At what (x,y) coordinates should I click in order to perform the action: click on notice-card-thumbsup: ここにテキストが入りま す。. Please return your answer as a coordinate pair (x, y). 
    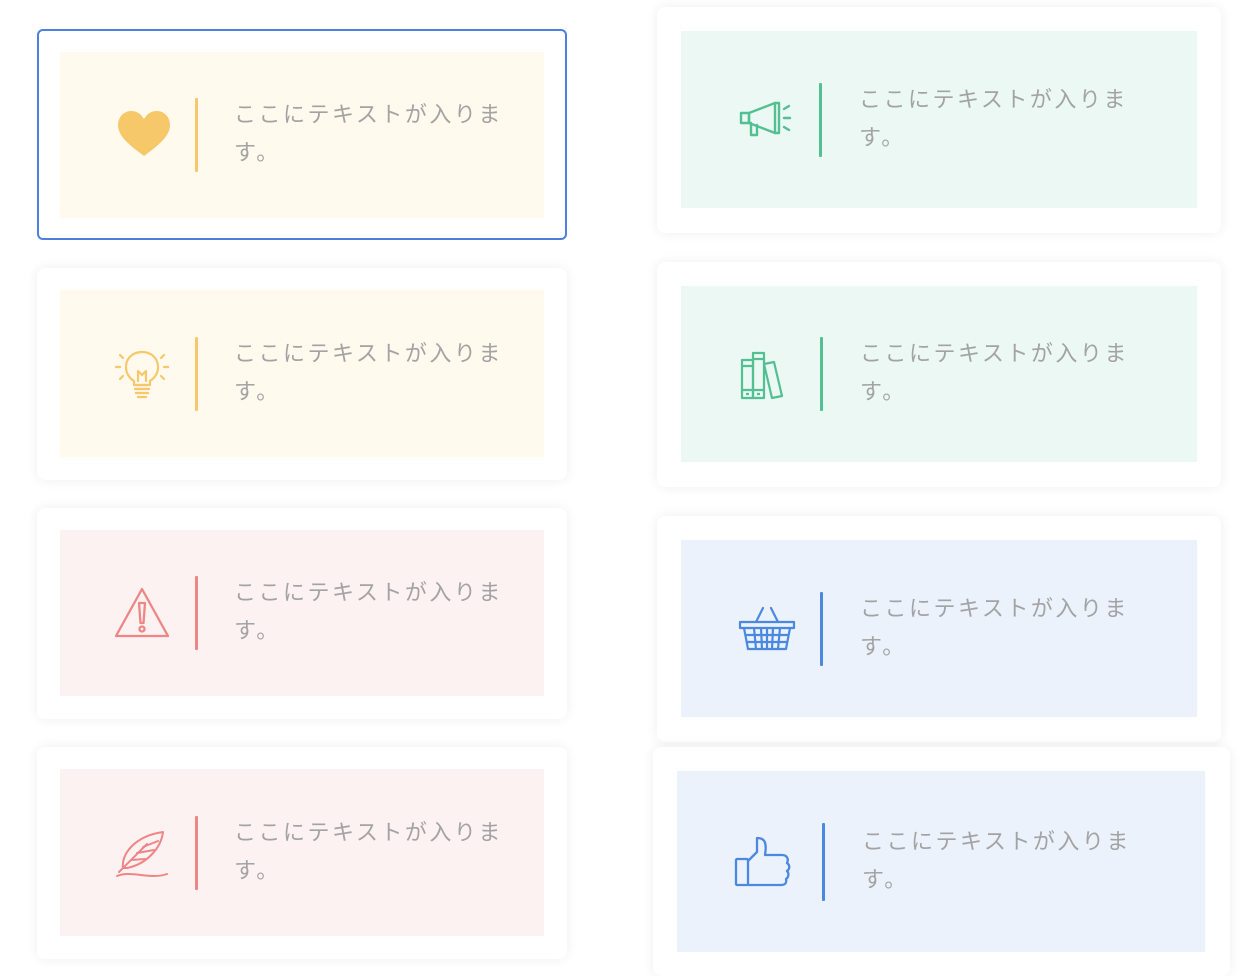
    Looking at the image, I should click on (941, 861).